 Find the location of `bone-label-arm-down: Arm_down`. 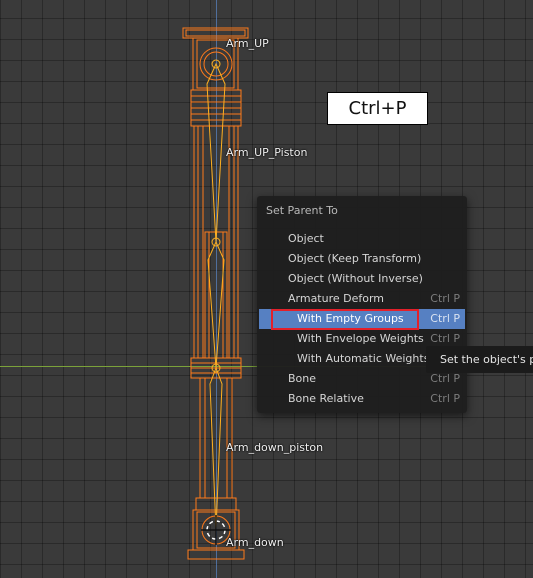

bone-label-arm-down: Arm_down is located at coordinates (255, 542).